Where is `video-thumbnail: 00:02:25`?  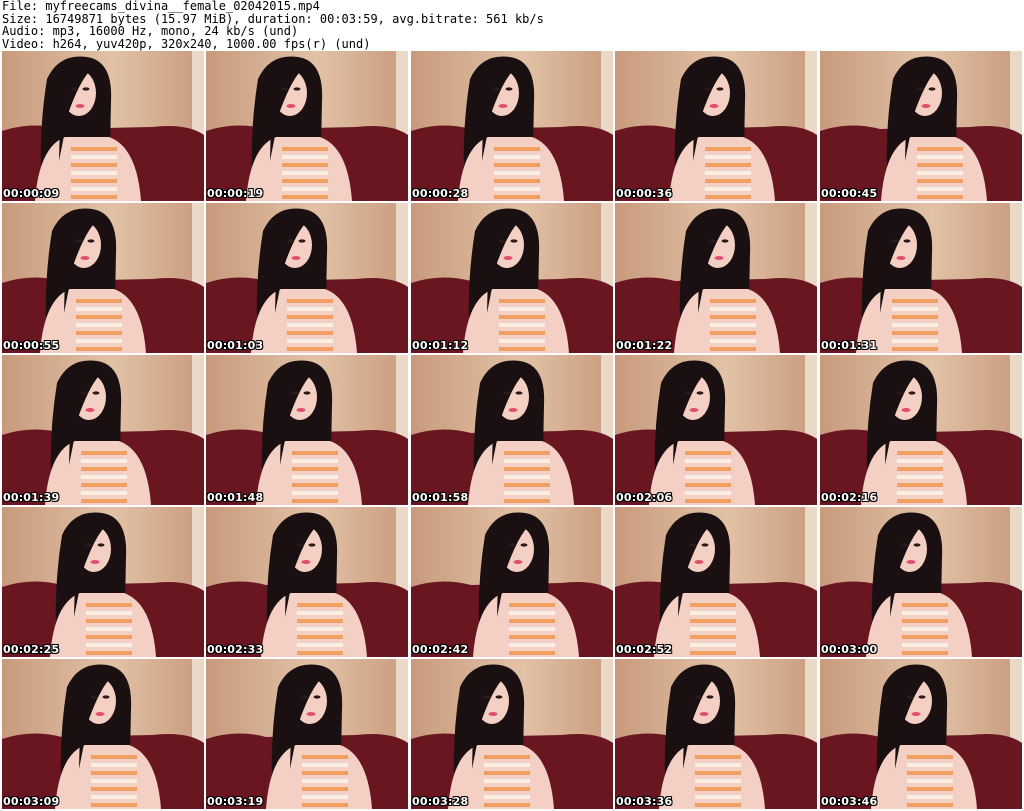
video-thumbnail: 00:02:25 is located at coordinates (103, 582).